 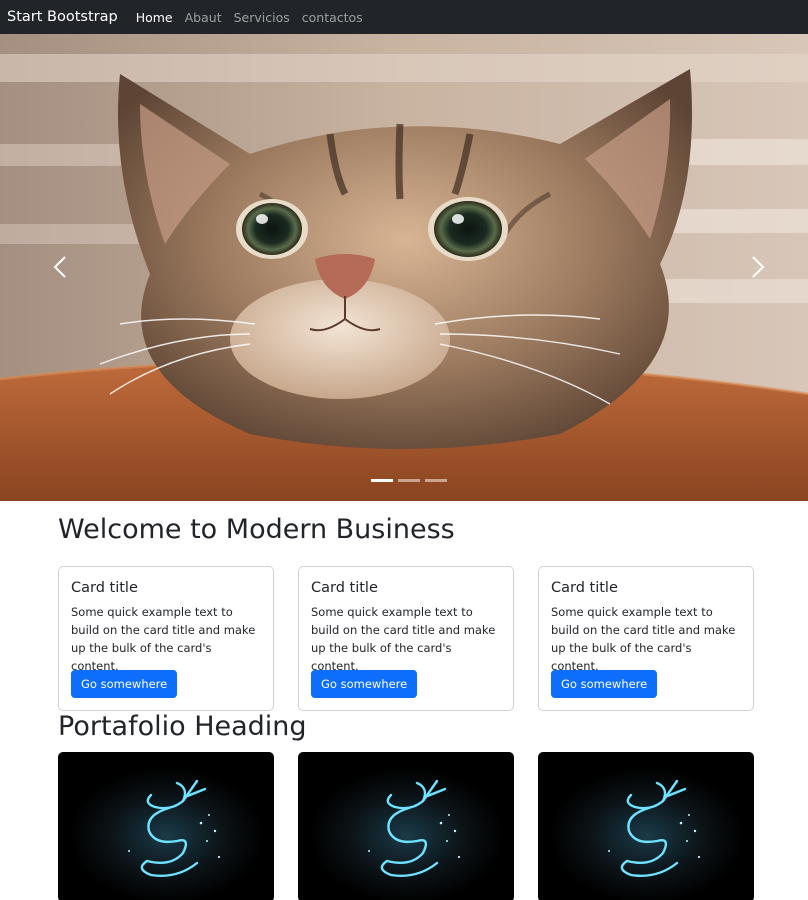 I want to click on welcome-heading: Welcome to Modern Business, so click(x=256, y=529).